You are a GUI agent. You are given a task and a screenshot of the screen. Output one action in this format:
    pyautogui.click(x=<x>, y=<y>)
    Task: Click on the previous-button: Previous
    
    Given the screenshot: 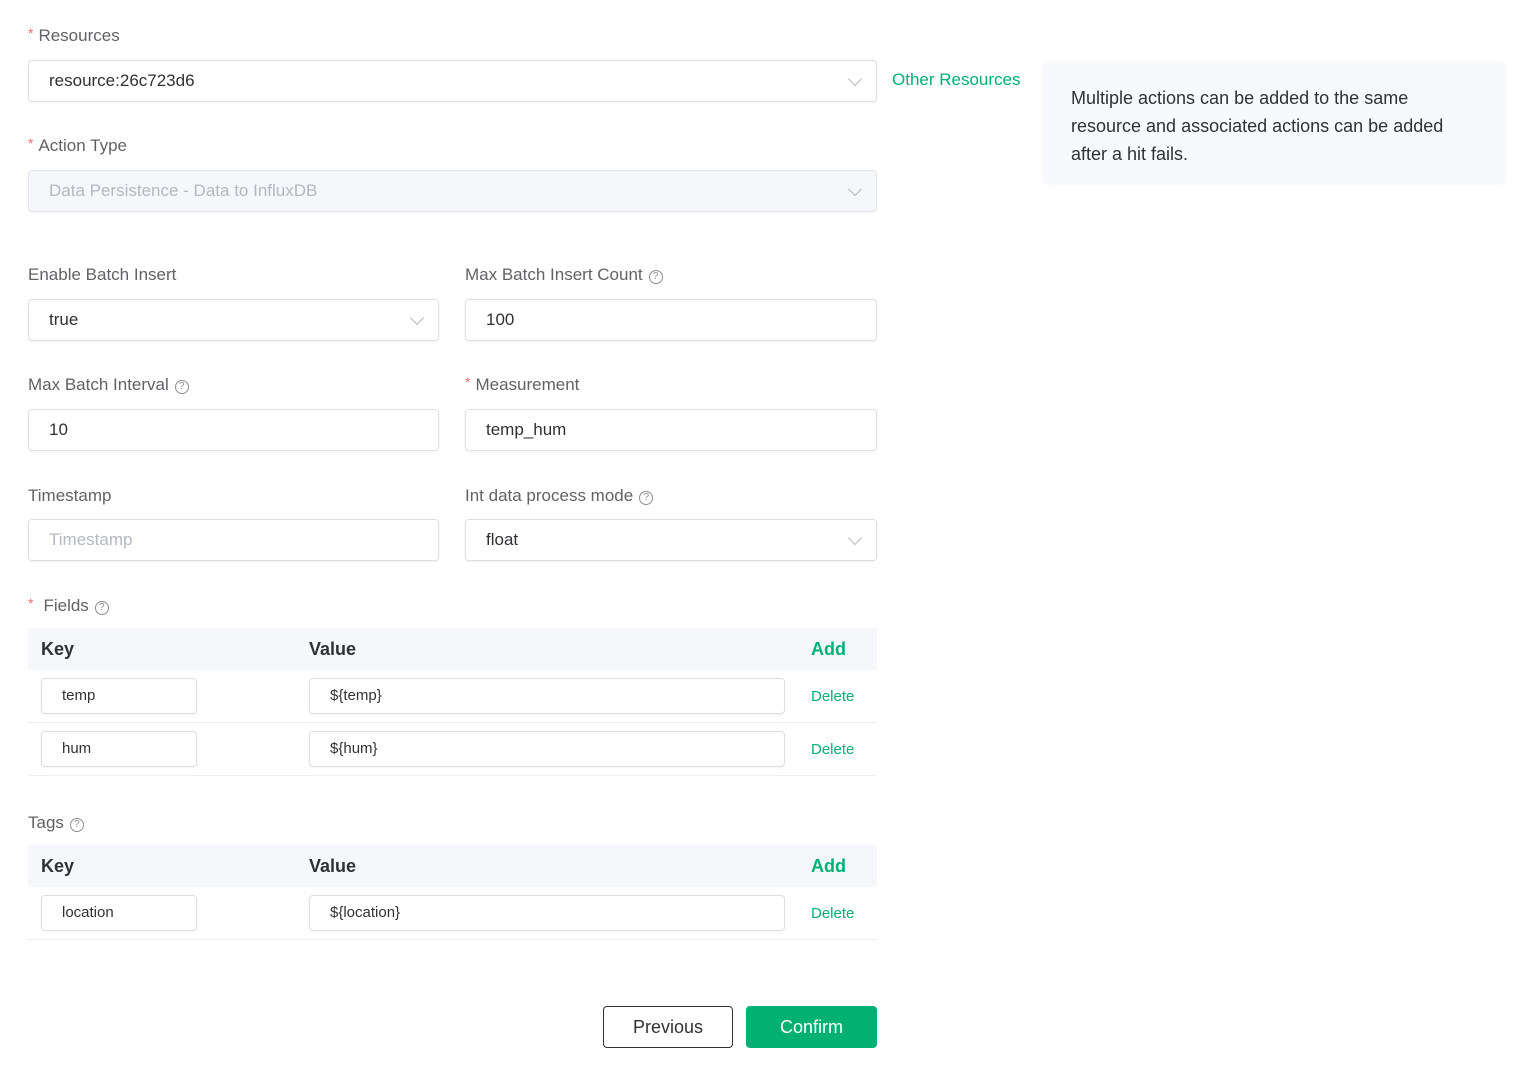 What is the action you would take?
    pyautogui.click(x=668, y=1027)
    